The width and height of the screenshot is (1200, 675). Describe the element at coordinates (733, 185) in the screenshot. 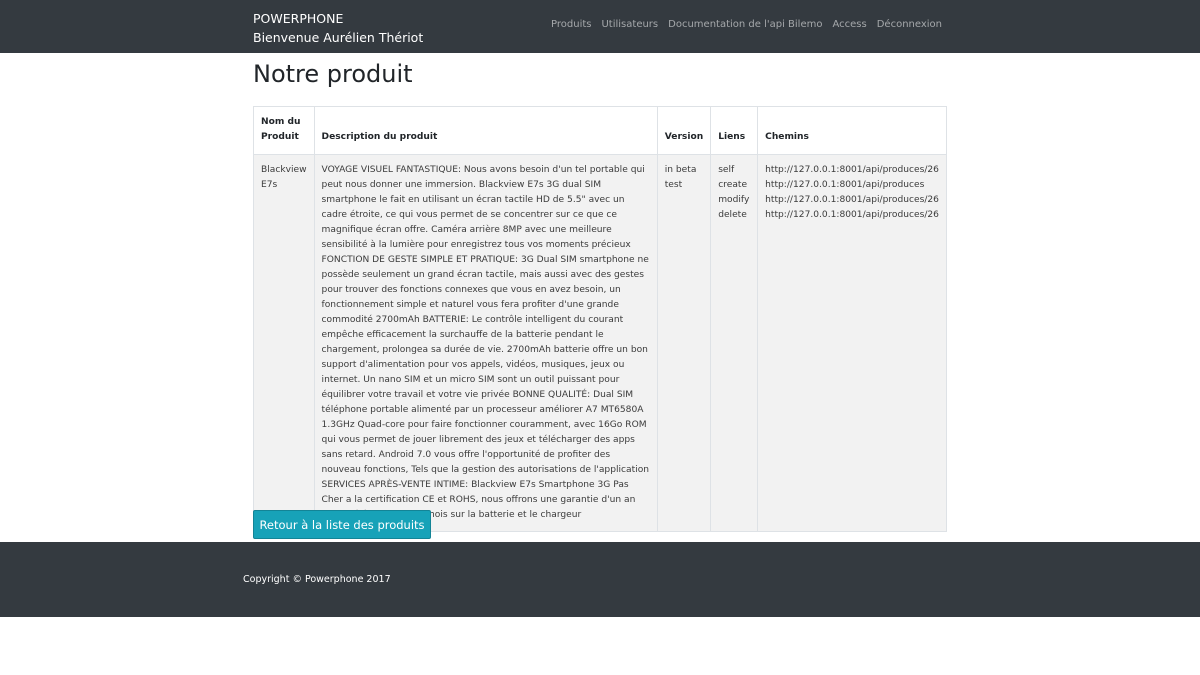

I see `link-create: create` at that location.